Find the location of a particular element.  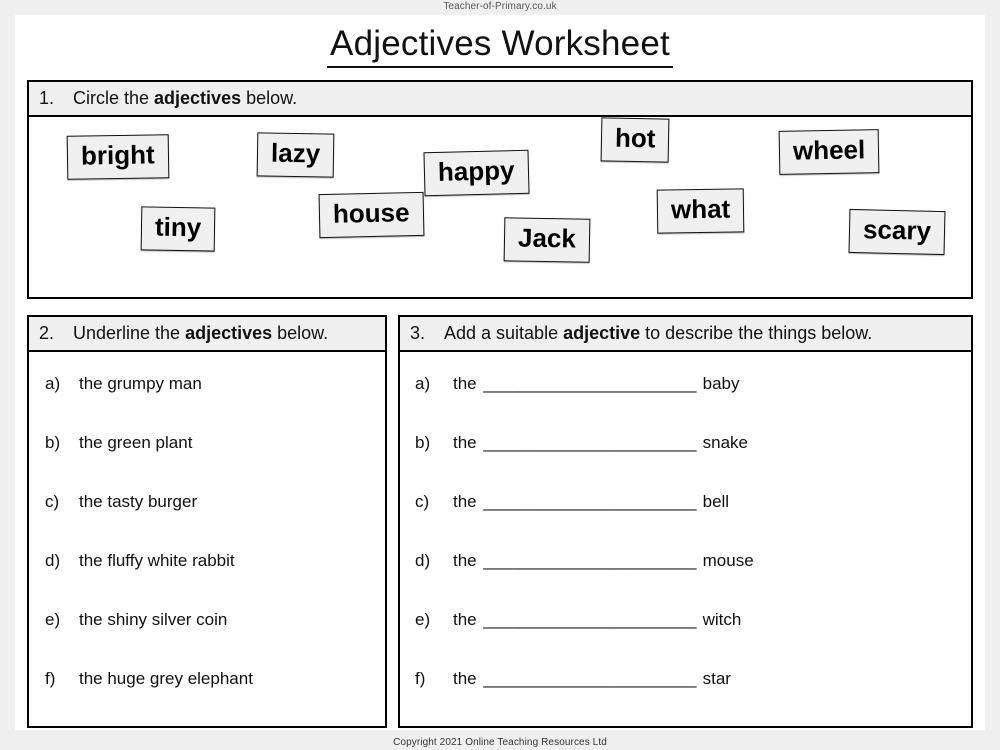

question-2-item: d) the fluffy white rabbit is located at coordinates (207, 580).